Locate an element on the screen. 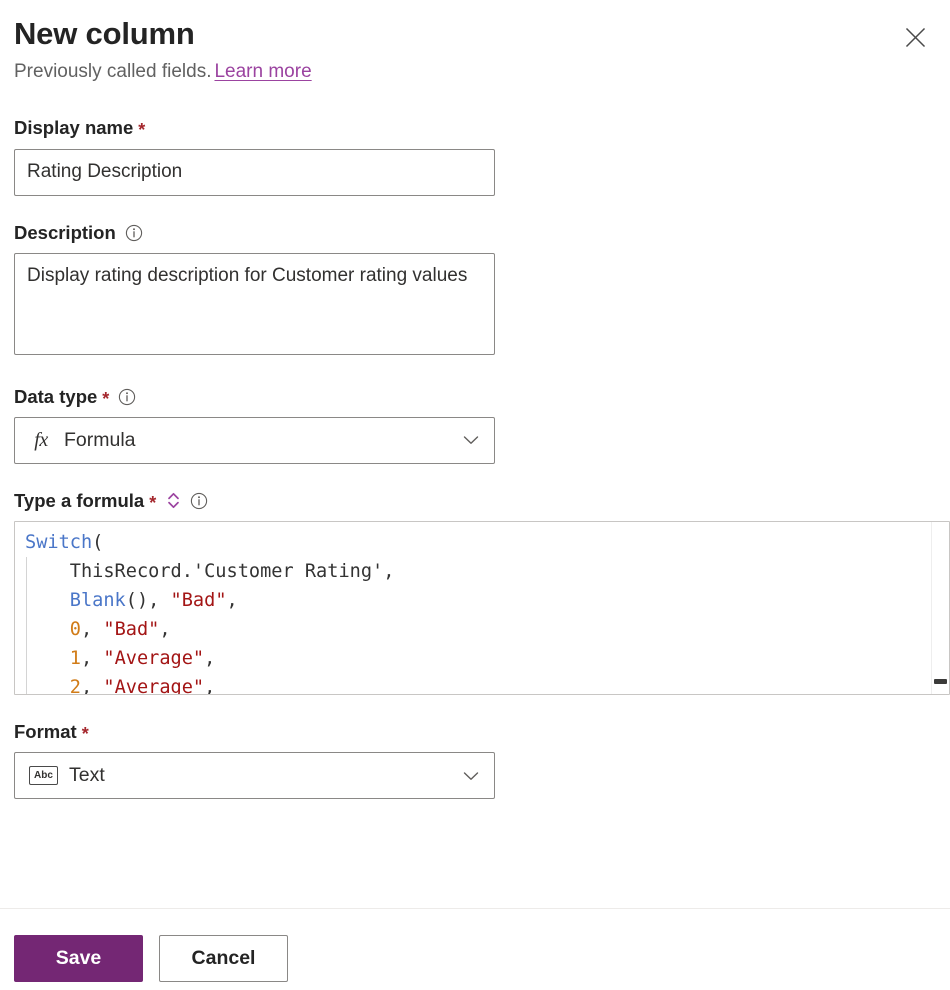 This screenshot has width=950, height=990. code-token-num: 2 is located at coordinates (75, 686).